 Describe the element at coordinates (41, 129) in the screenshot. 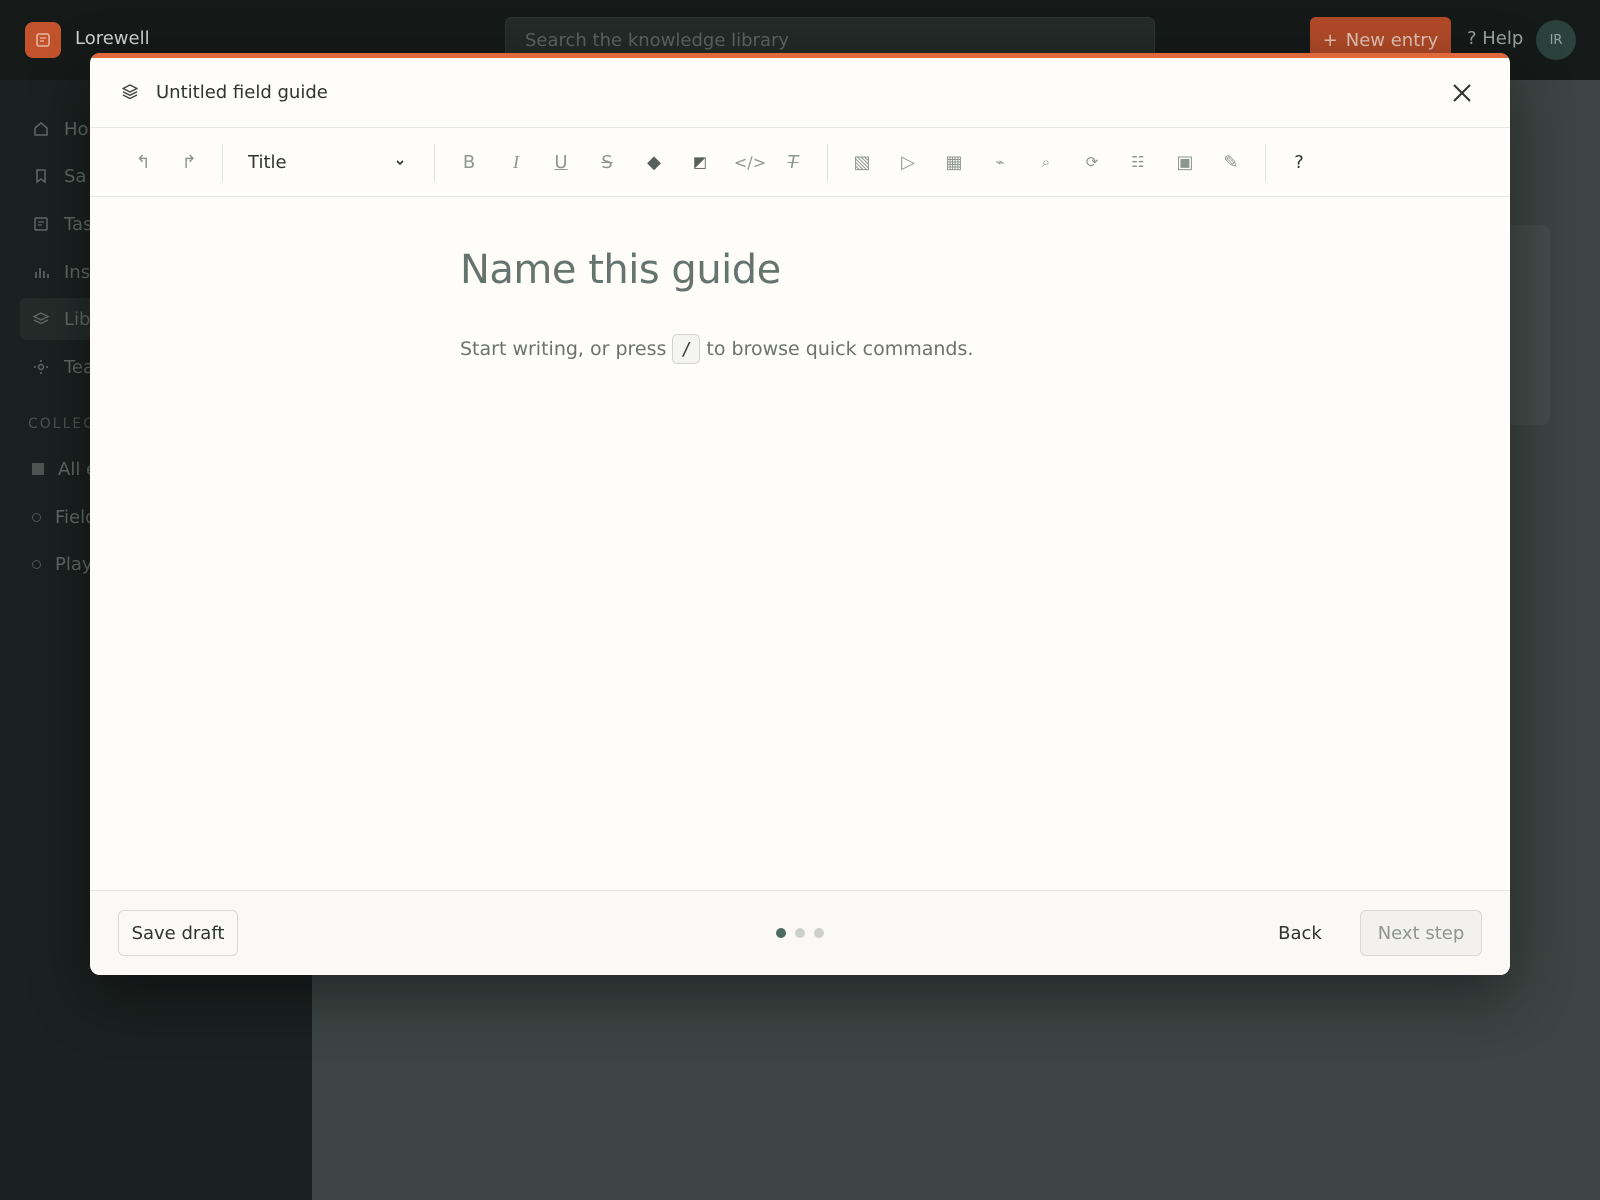

I see `home-icon` at that location.